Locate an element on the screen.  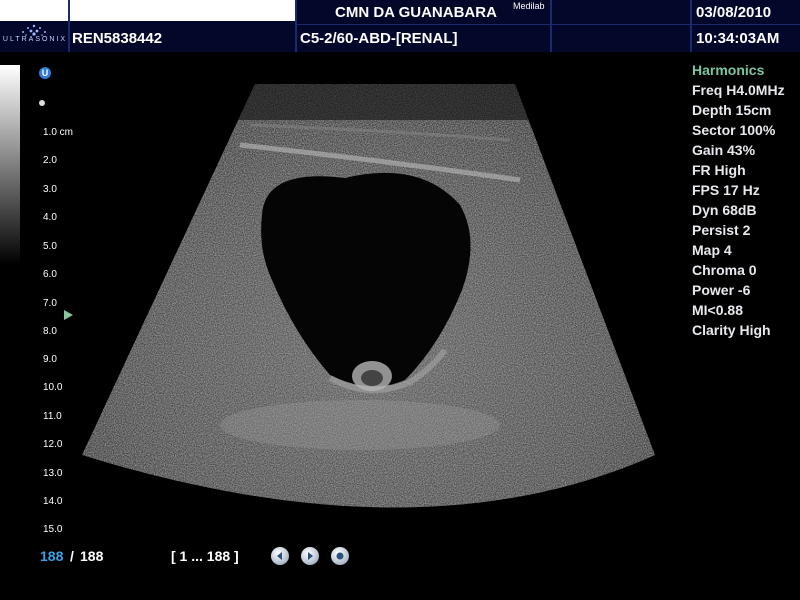
cine-play-button is located at coordinates (310, 556).